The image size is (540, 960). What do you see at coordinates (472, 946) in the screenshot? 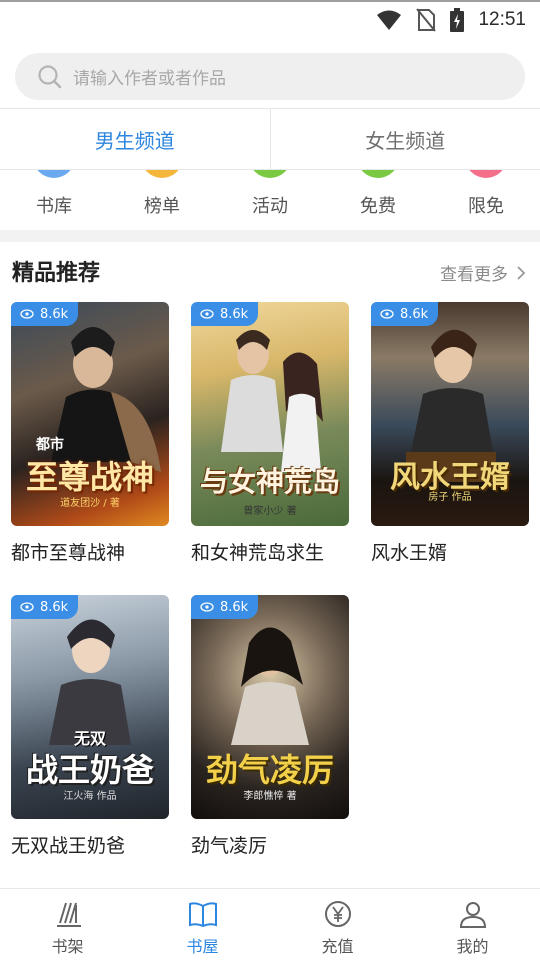
I see `nav-label: 我的` at bounding box center [472, 946].